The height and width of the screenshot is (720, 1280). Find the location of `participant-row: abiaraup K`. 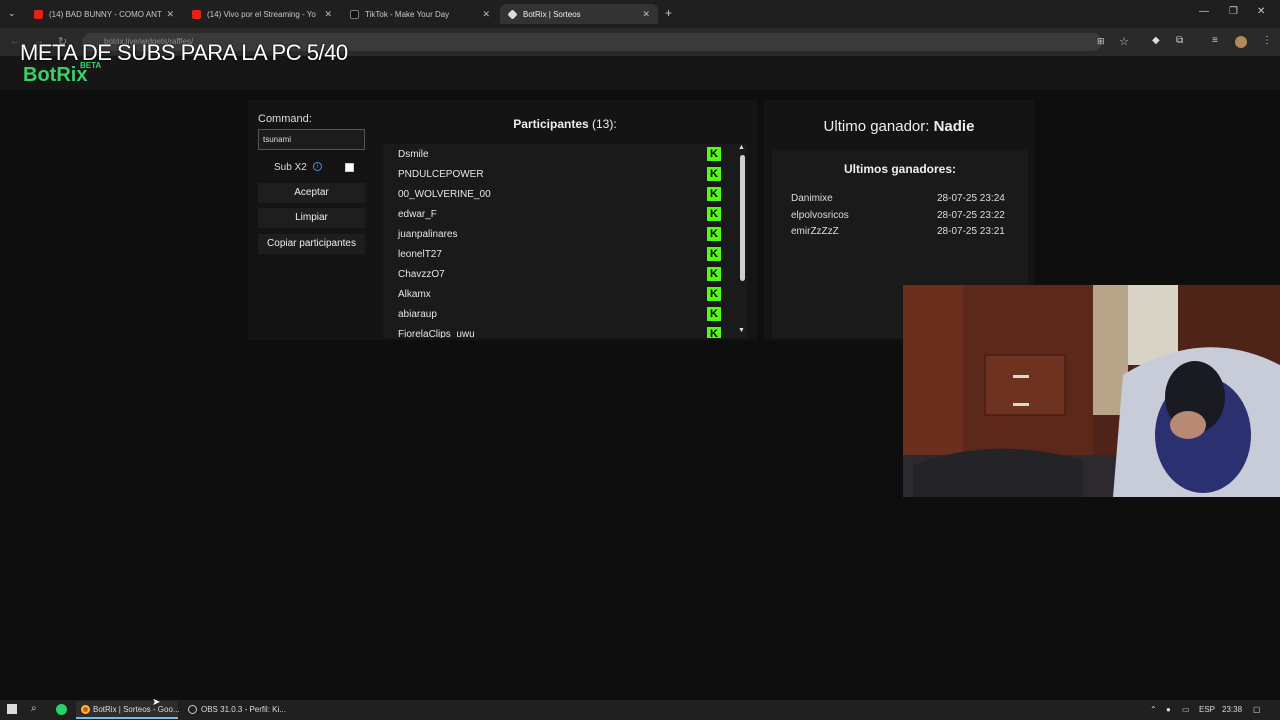

participant-row: abiaraup K is located at coordinates (554, 314).